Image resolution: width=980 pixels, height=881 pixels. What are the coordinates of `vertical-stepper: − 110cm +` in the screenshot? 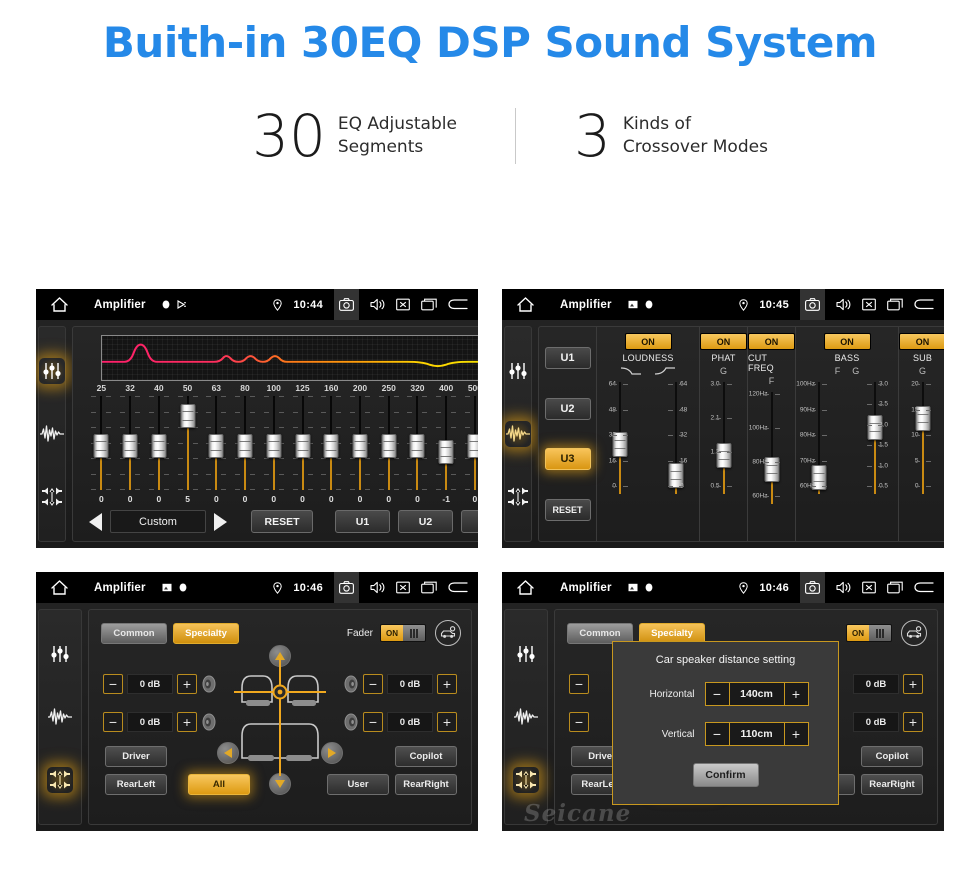 It's located at (756, 734).